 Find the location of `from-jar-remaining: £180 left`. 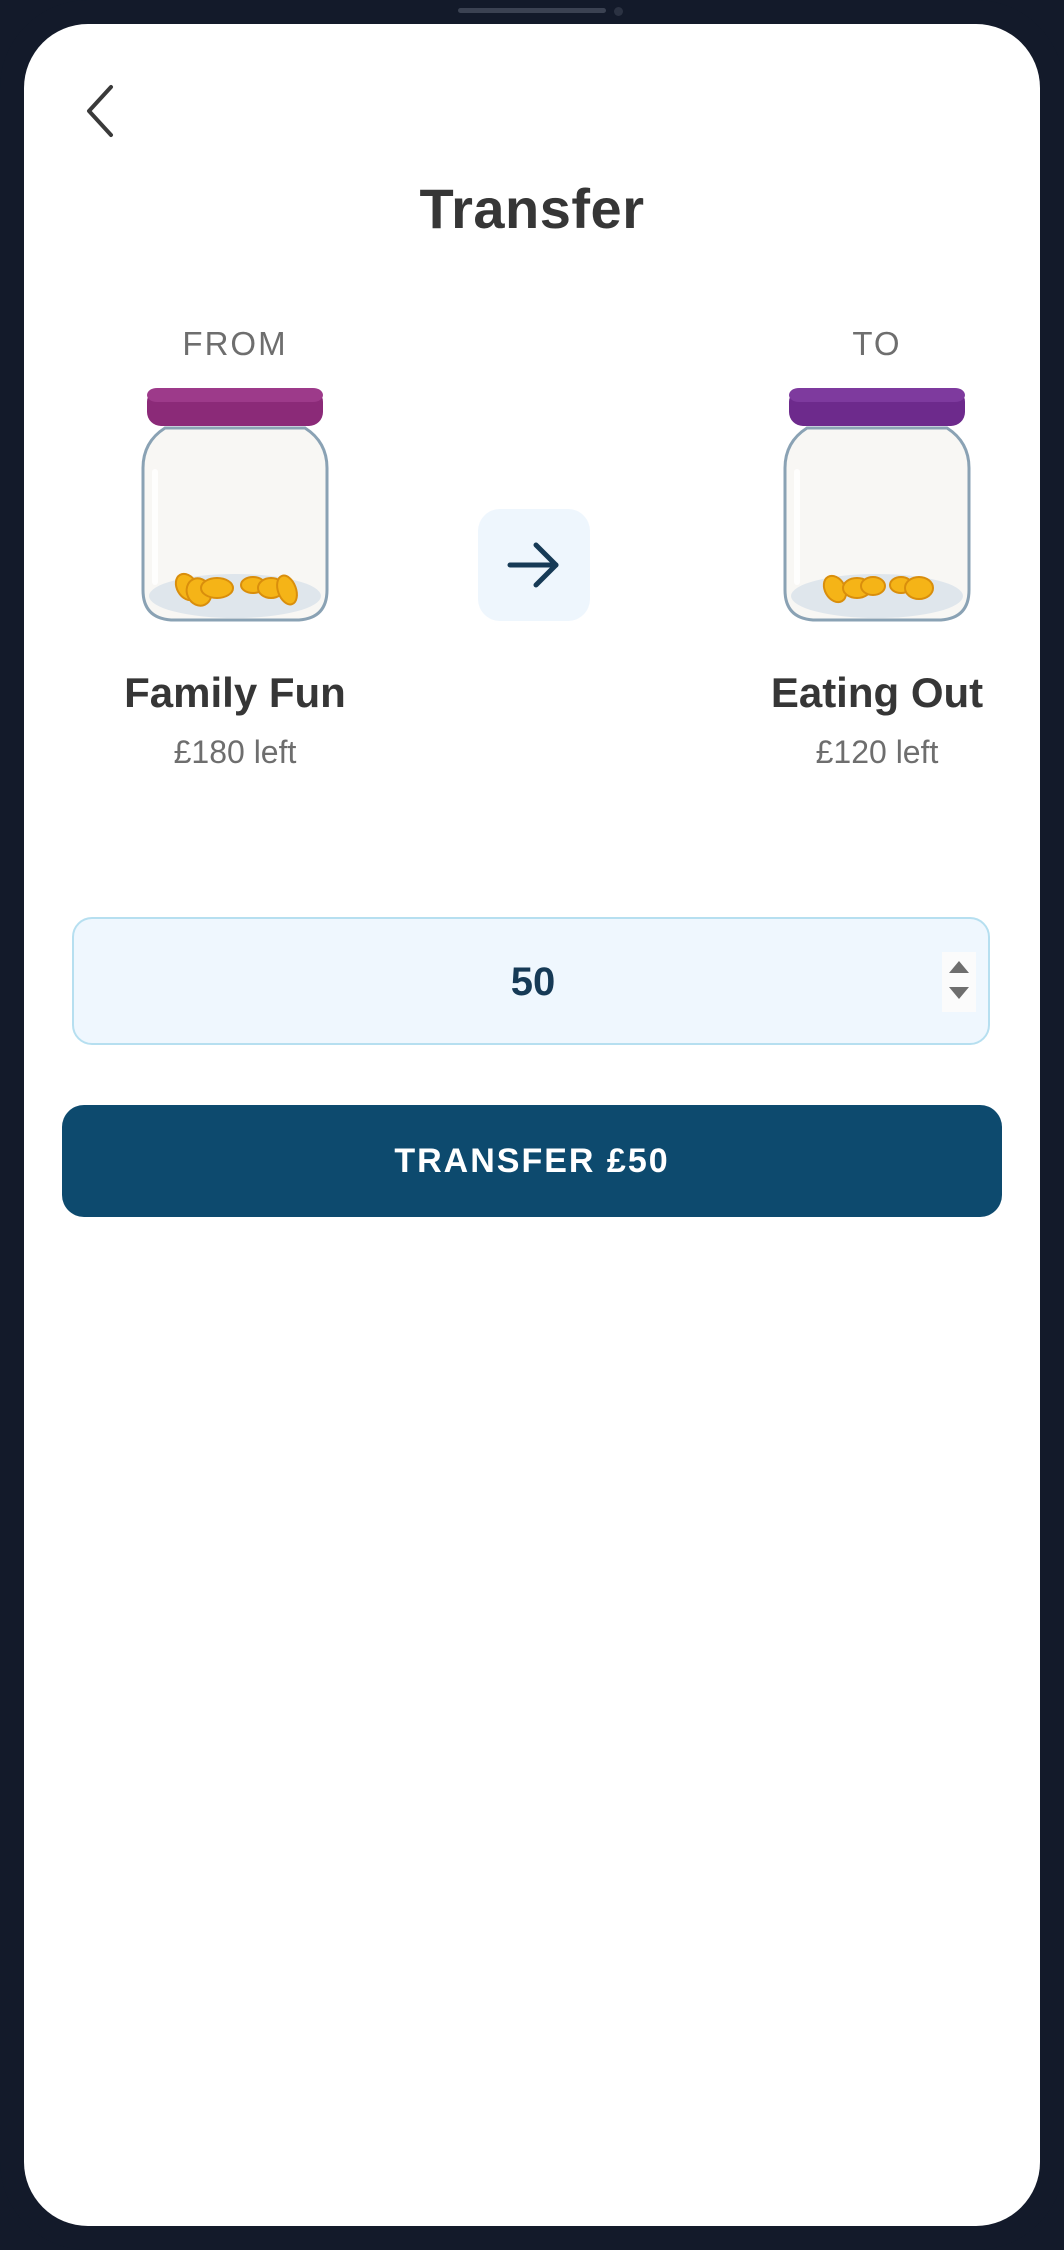

from-jar-remaining: £180 left is located at coordinates (235, 752).